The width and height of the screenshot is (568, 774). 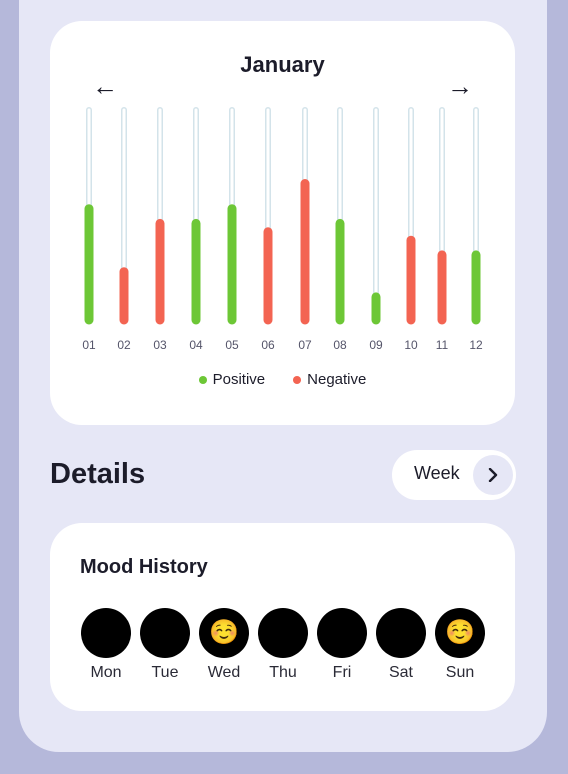 What do you see at coordinates (202, 379) in the screenshot?
I see `legend-positive-dot` at bounding box center [202, 379].